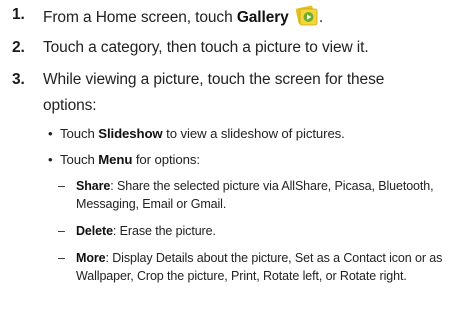 The height and width of the screenshot is (319, 453). Describe the element at coordinates (321, 17) in the screenshot. I see `step-text-end: .` at that location.